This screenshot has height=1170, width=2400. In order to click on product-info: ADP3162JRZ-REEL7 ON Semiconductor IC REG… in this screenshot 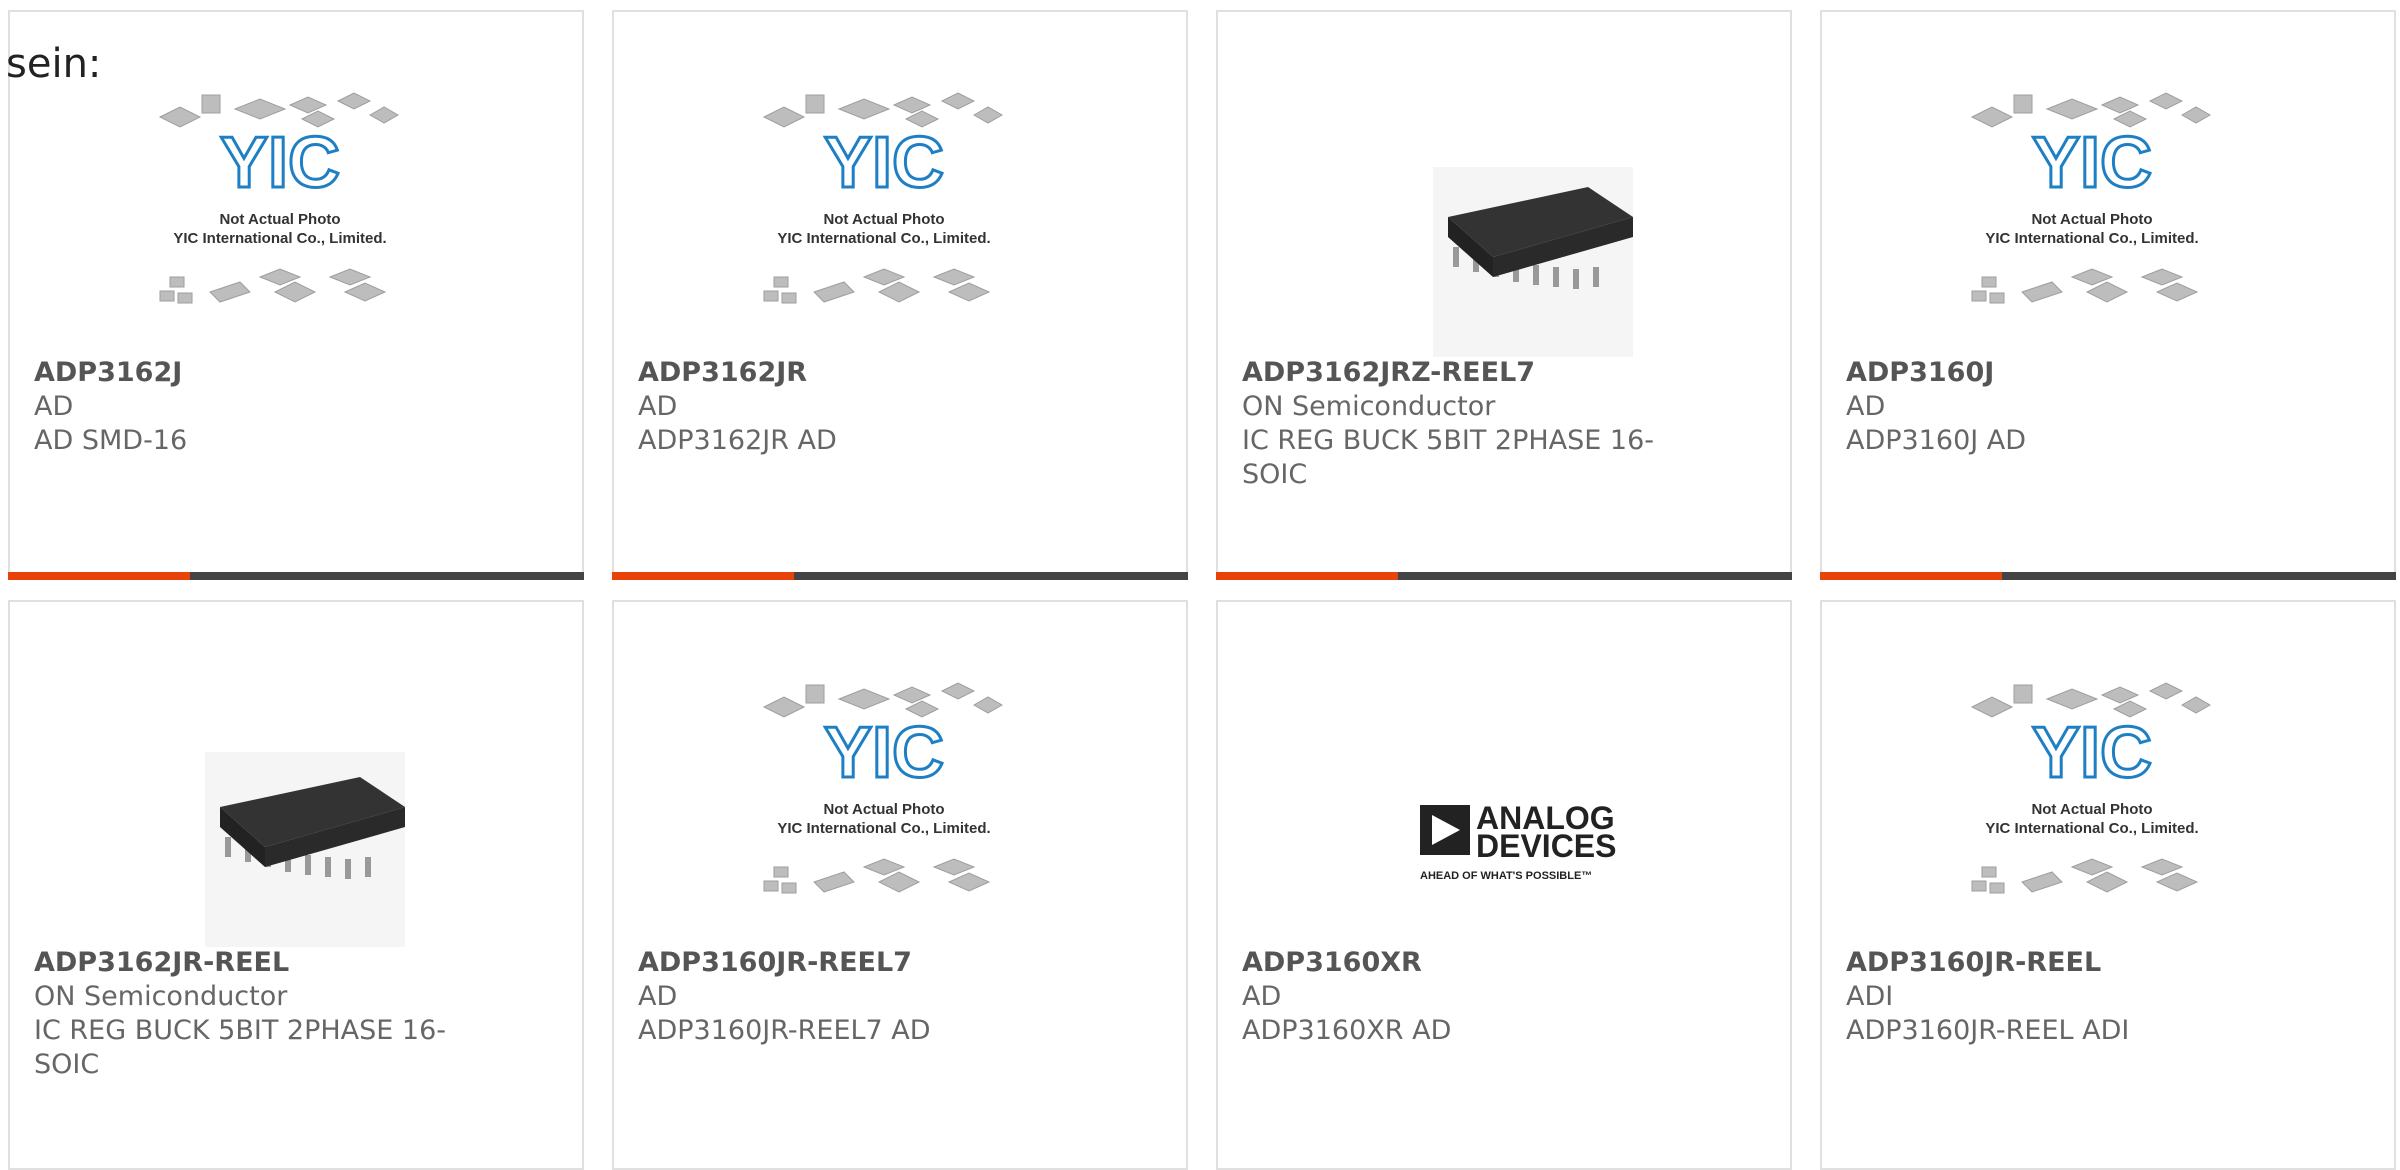, I will do `click(1466, 424)`.